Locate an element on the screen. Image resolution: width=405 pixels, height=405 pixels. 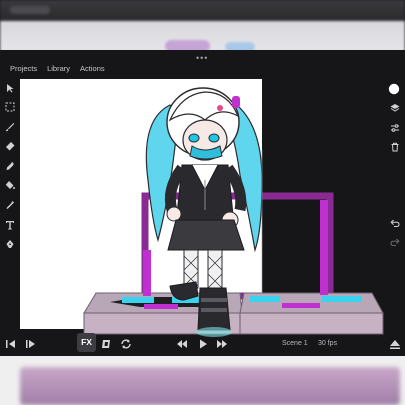
previous-frame-icon is located at coordinates (11, 346).